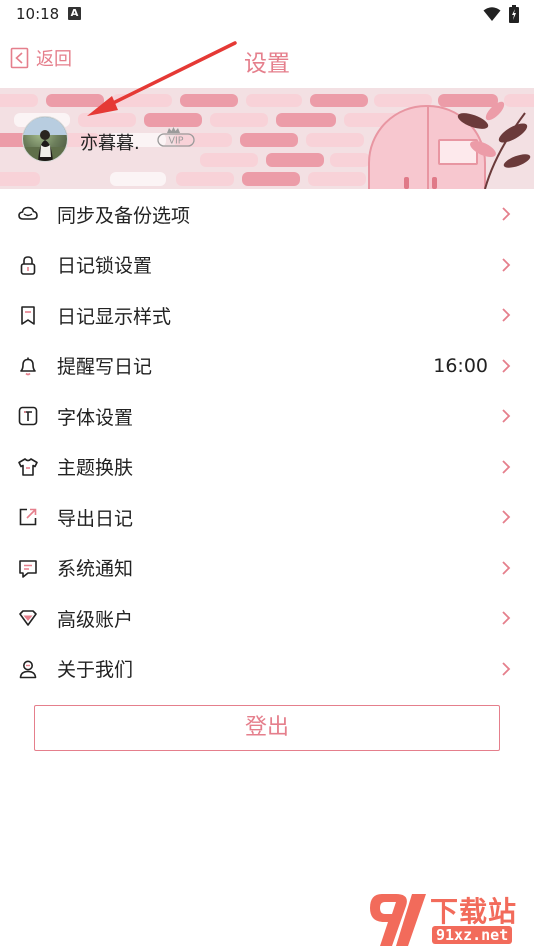  Describe the element at coordinates (398, 920) in the screenshot. I see `watermark-logo-icon` at that location.